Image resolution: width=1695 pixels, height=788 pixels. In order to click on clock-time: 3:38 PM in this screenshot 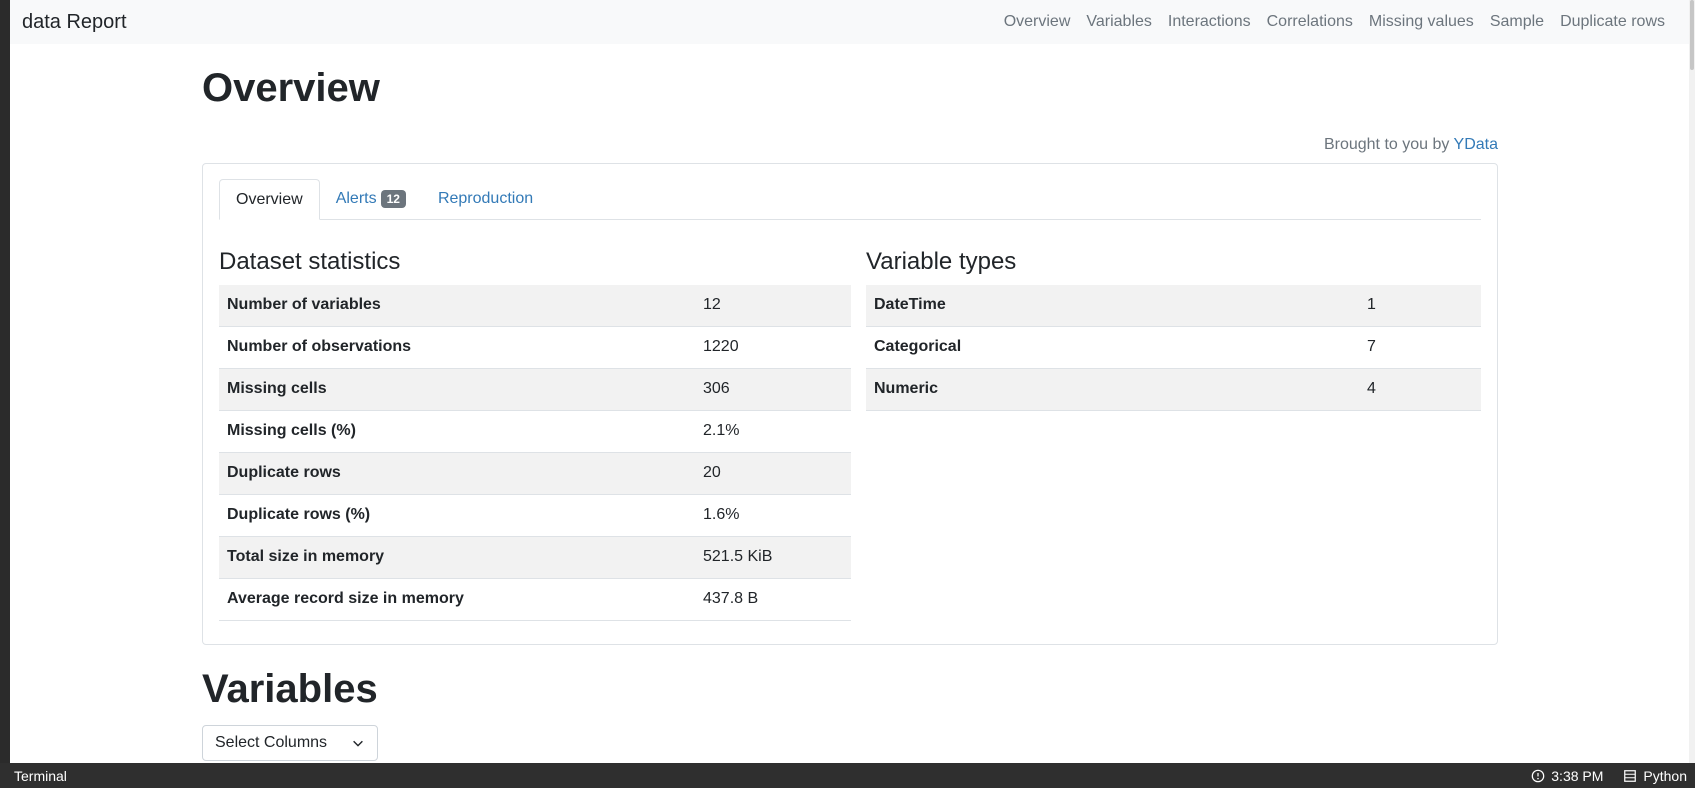, I will do `click(1577, 775)`.